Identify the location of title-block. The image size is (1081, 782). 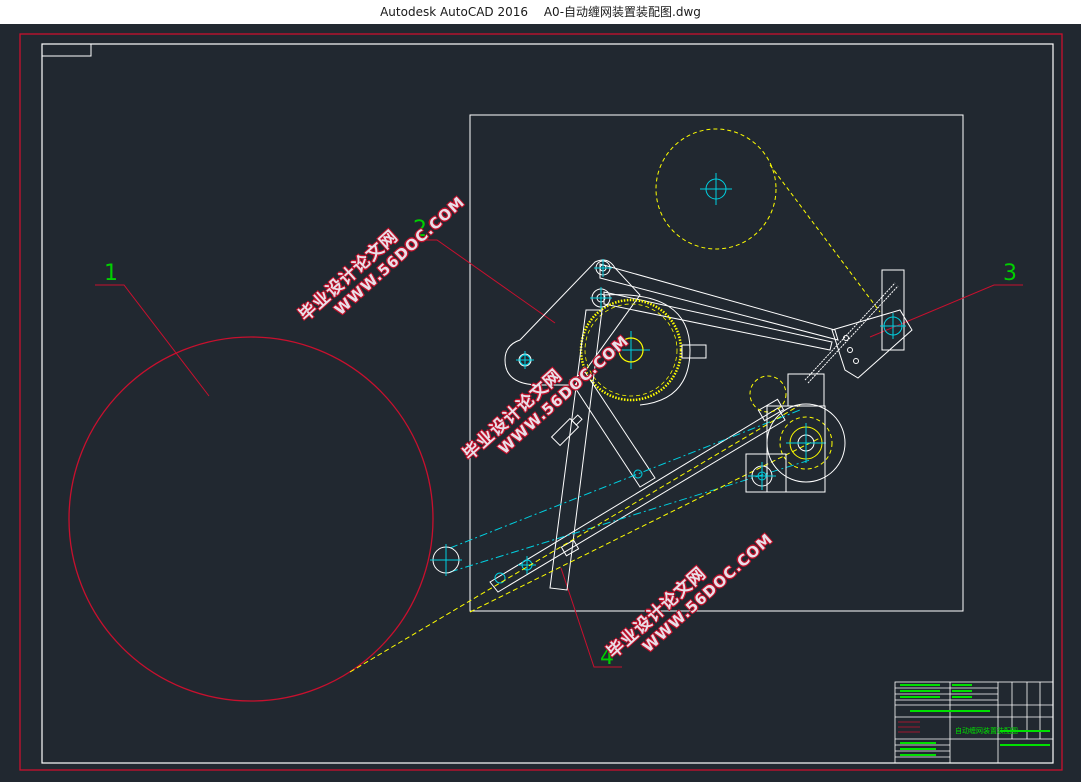
(974, 722).